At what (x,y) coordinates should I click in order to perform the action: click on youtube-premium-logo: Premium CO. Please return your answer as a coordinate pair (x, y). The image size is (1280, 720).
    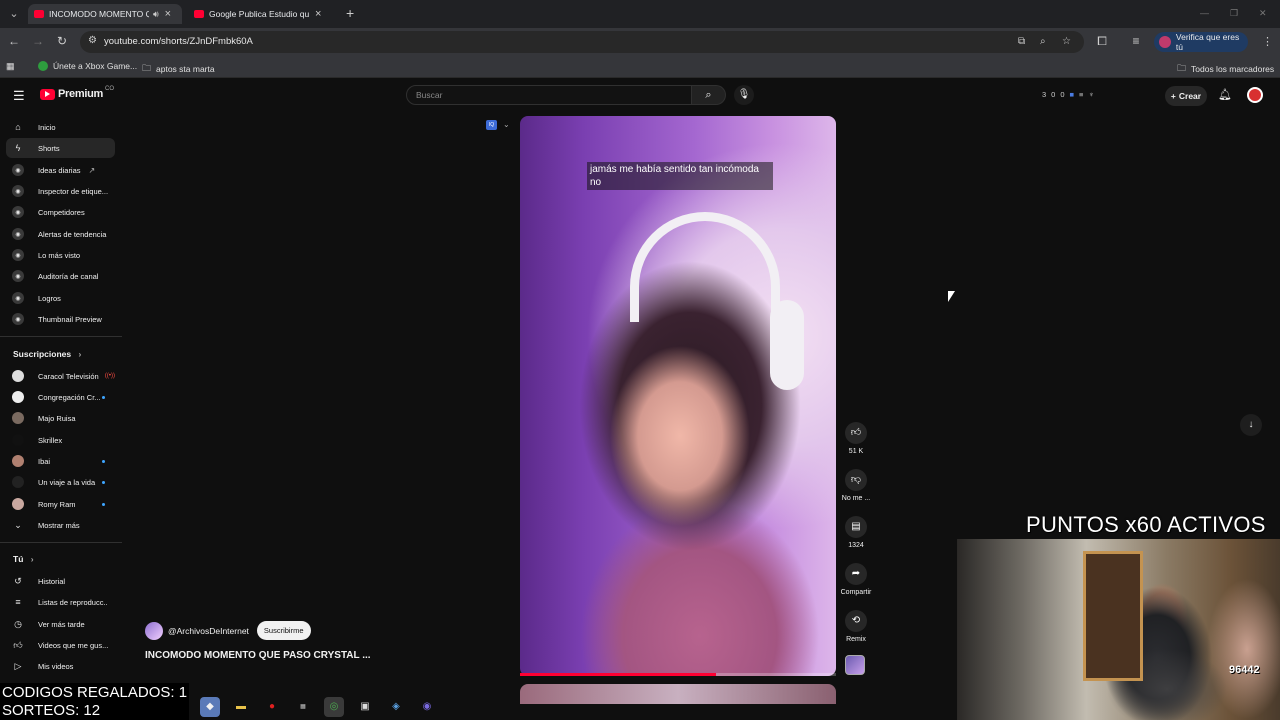
    Looking at the image, I should click on (77, 93).